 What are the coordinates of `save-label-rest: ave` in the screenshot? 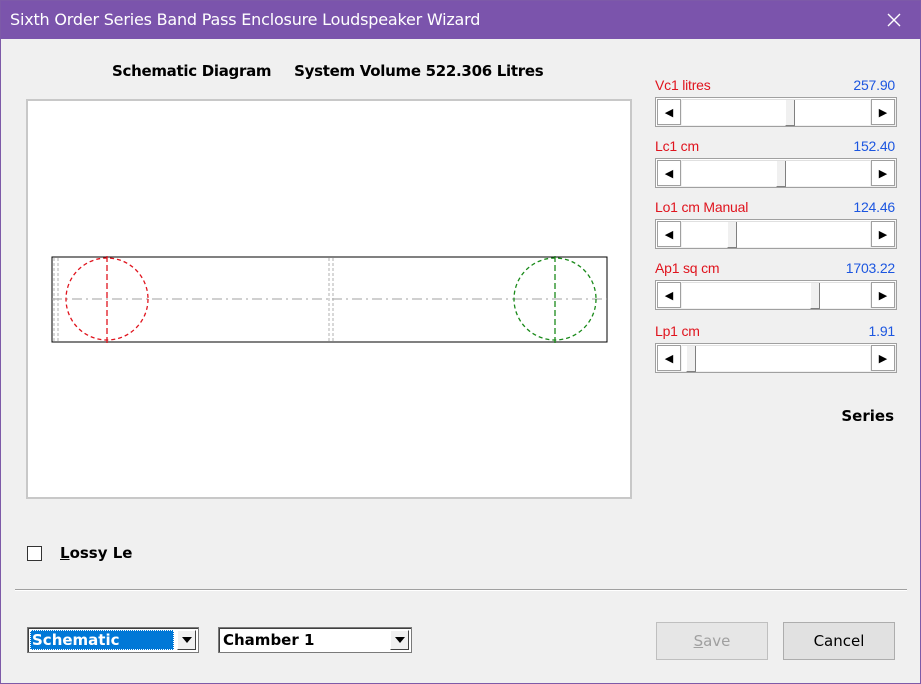 It's located at (717, 641).